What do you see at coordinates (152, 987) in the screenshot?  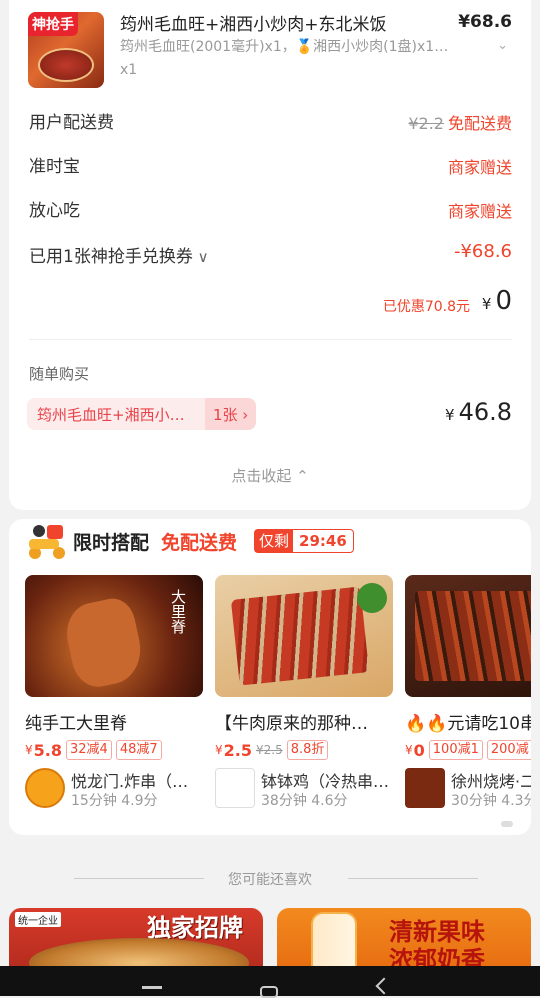 I see `menu-icon` at bounding box center [152, 987].